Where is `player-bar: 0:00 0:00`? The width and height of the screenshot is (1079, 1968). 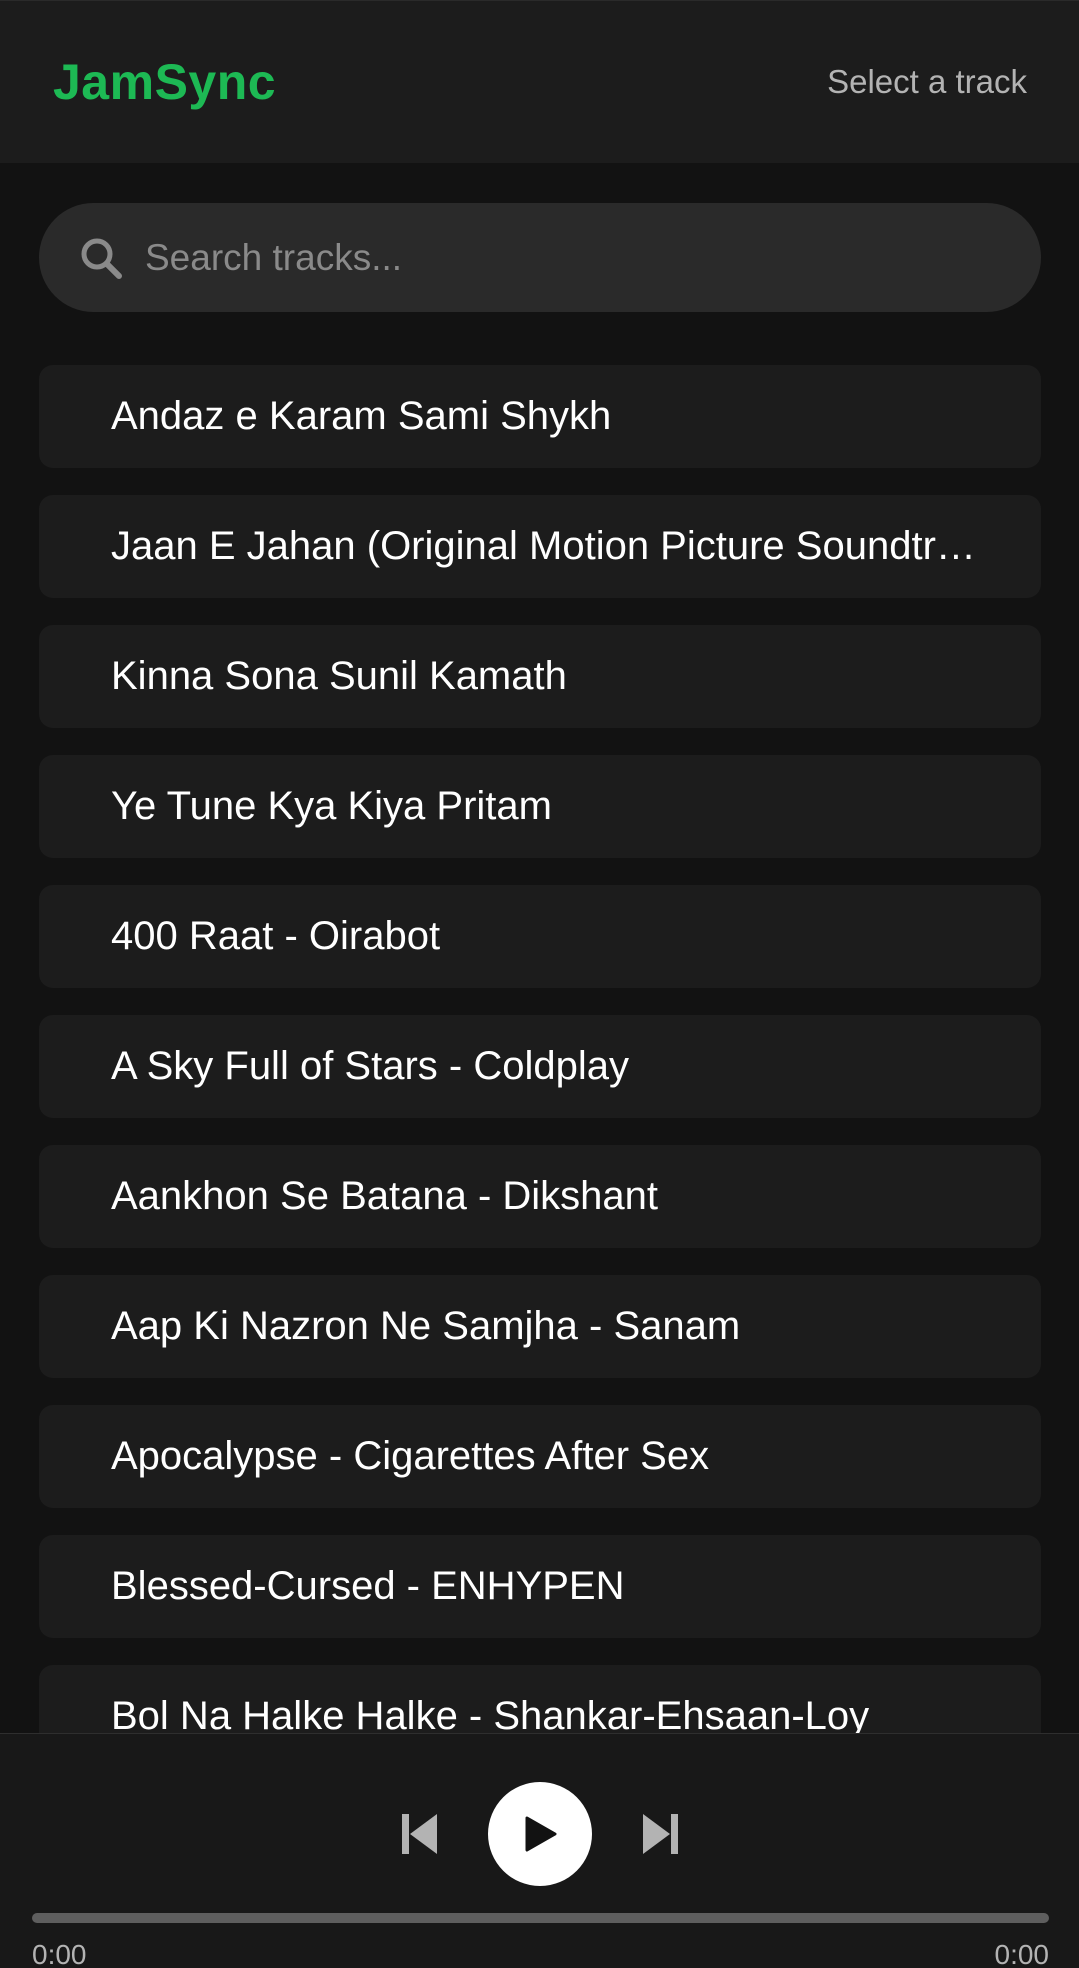 player-bar: 0:00 0:00 is located at coordinates (539, 1850).